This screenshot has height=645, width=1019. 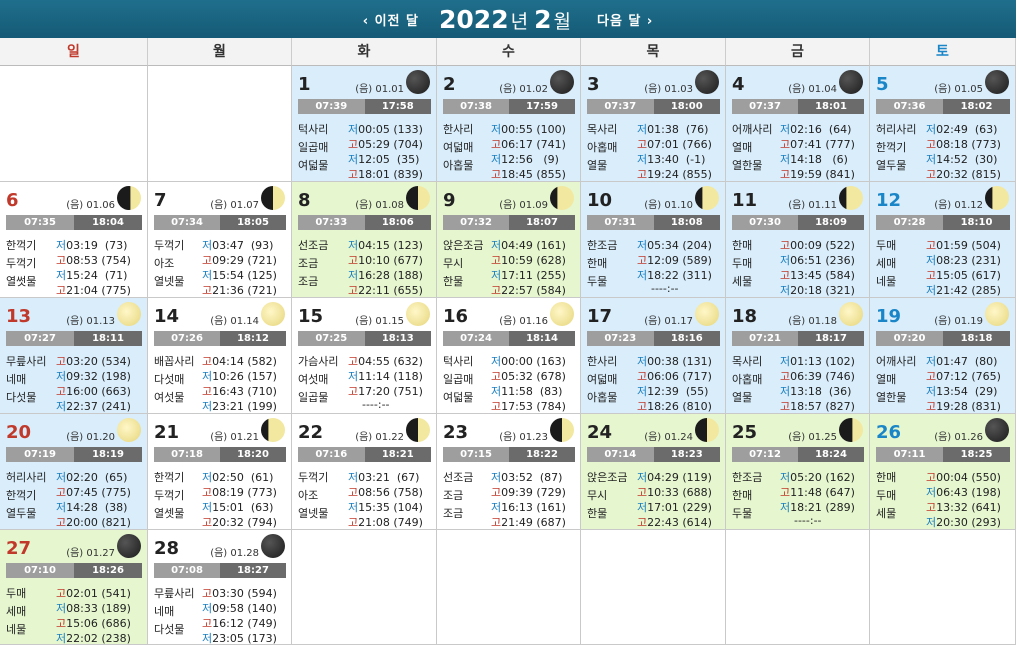 I want to click on tide-value: 22:37 (241), so click(x=98, y=406).